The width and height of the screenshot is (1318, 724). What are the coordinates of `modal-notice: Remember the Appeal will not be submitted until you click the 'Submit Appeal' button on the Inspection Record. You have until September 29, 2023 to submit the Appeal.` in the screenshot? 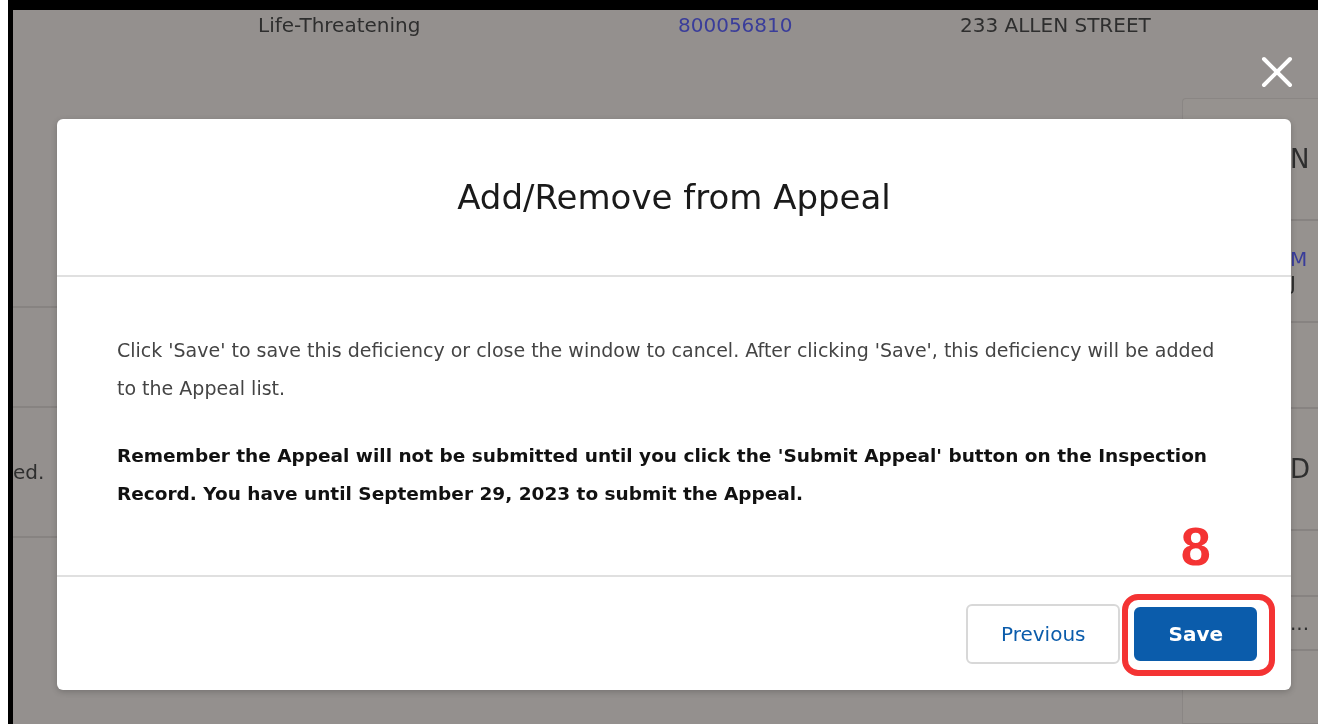 It's located at (663, 475).